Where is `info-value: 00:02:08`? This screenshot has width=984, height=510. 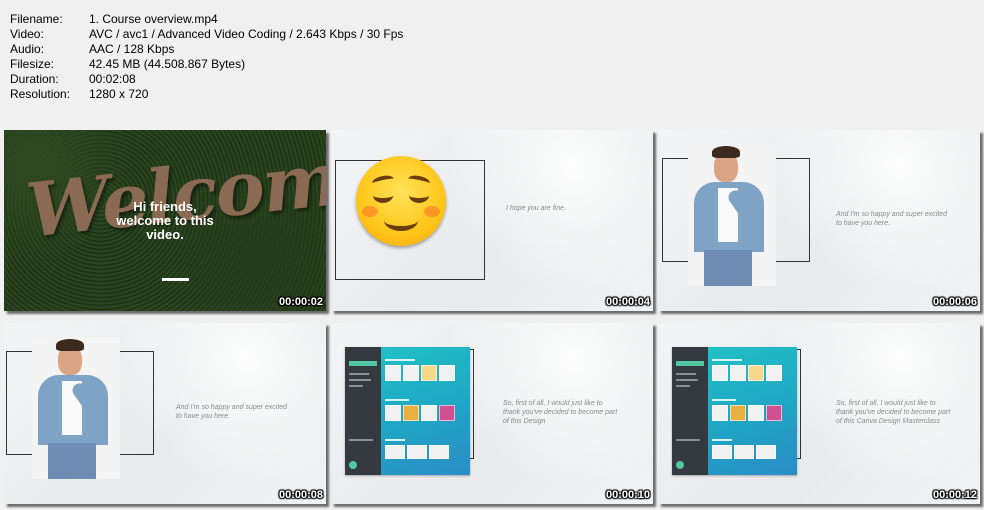
info-value: 00:02:08 is located at coordinates (112, 79).